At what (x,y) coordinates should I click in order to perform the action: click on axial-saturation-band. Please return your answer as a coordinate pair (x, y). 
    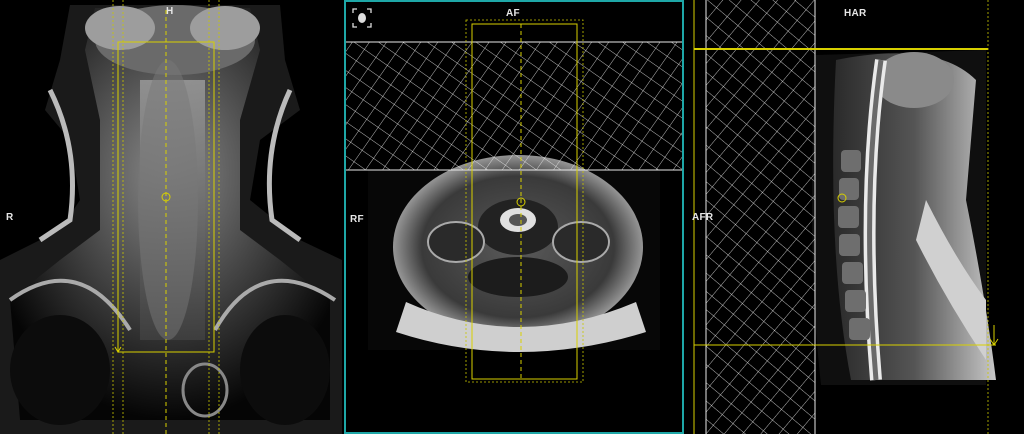
    Looking at the image, I should click on (514, 106).